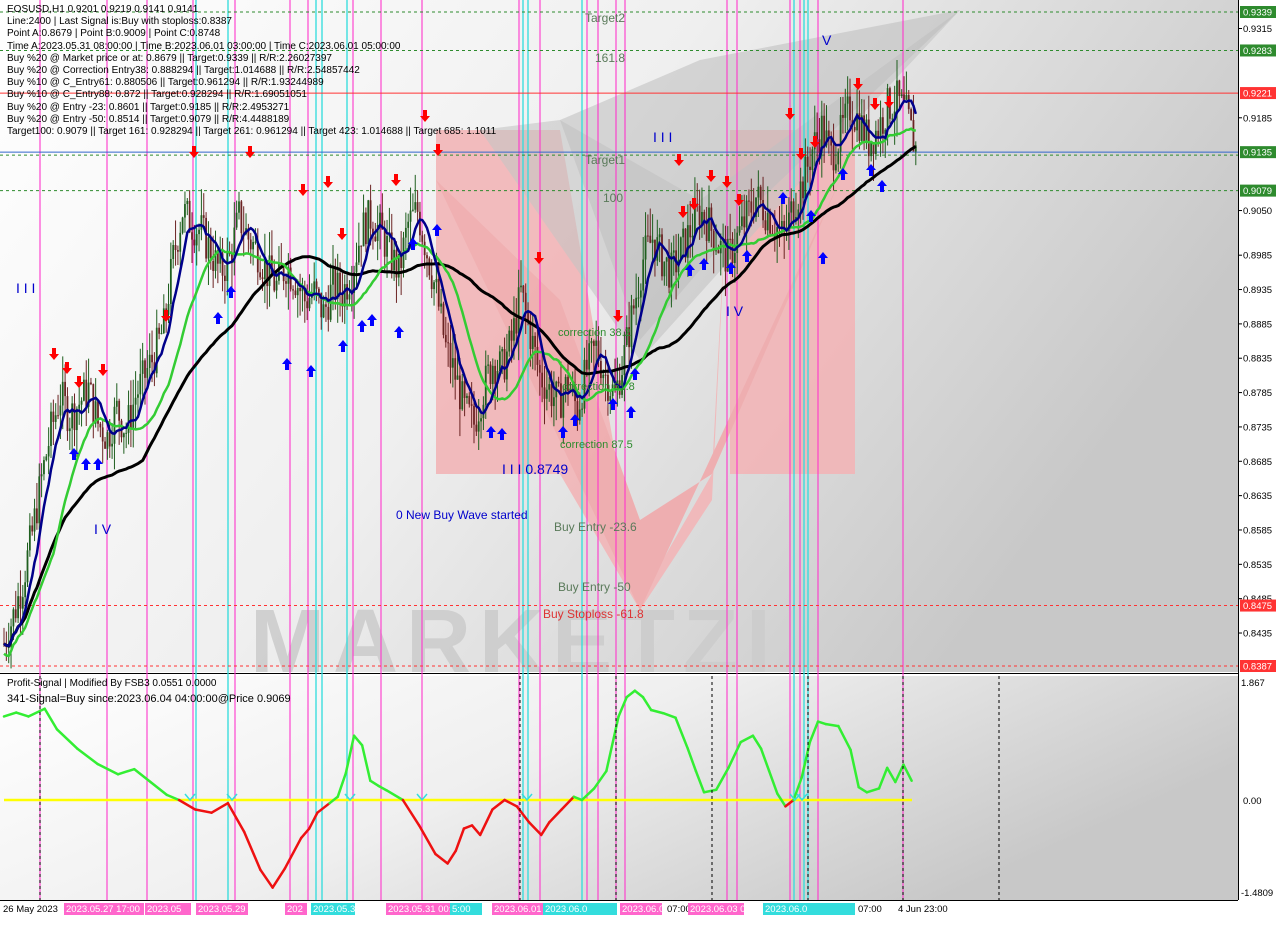  What do you see at coordinates (593, 614) in the screenshot?
I see `label-buy-stoploss: Buy Stoploss -61.8` at bounding box center [593, 614].